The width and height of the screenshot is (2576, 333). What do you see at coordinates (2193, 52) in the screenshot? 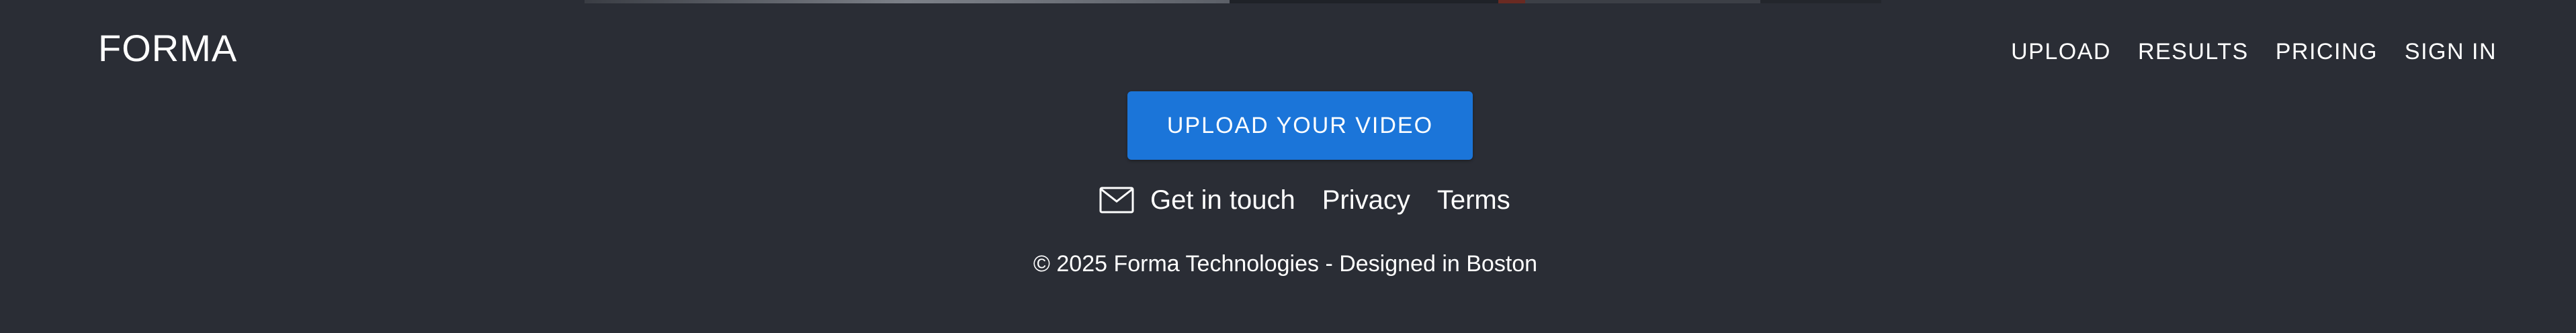
I see `nav-results: RESULTS` at bounding box center [2193, 52].